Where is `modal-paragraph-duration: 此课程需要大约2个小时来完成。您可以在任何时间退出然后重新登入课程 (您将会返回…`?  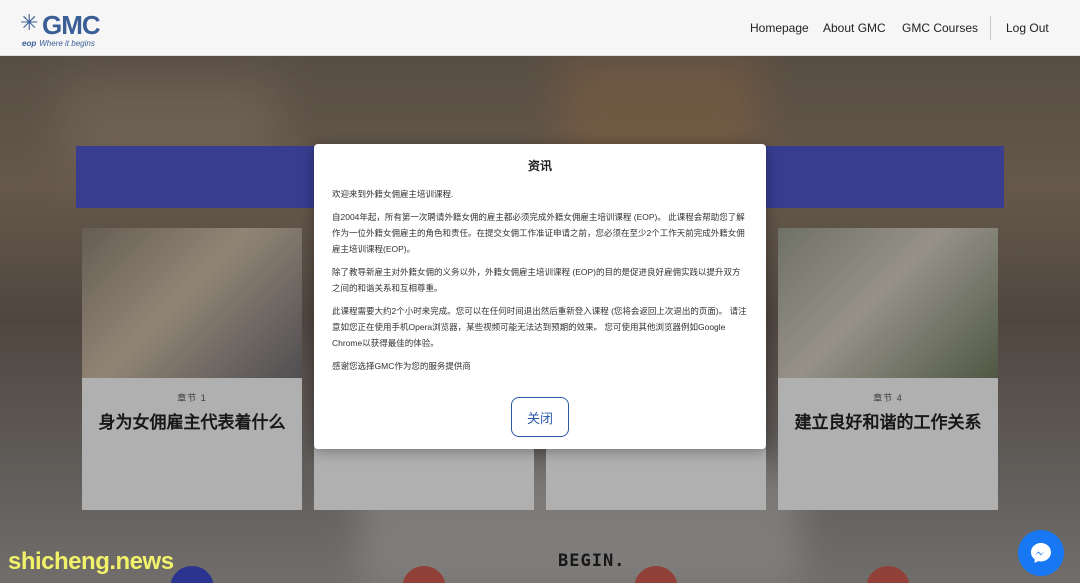
modal-paragraph-duration: 此课程需要大约2个小时来完成。您可以在任何时间退出然后重新登入课程 (您将会返回… is located at coordinates (539, 327).